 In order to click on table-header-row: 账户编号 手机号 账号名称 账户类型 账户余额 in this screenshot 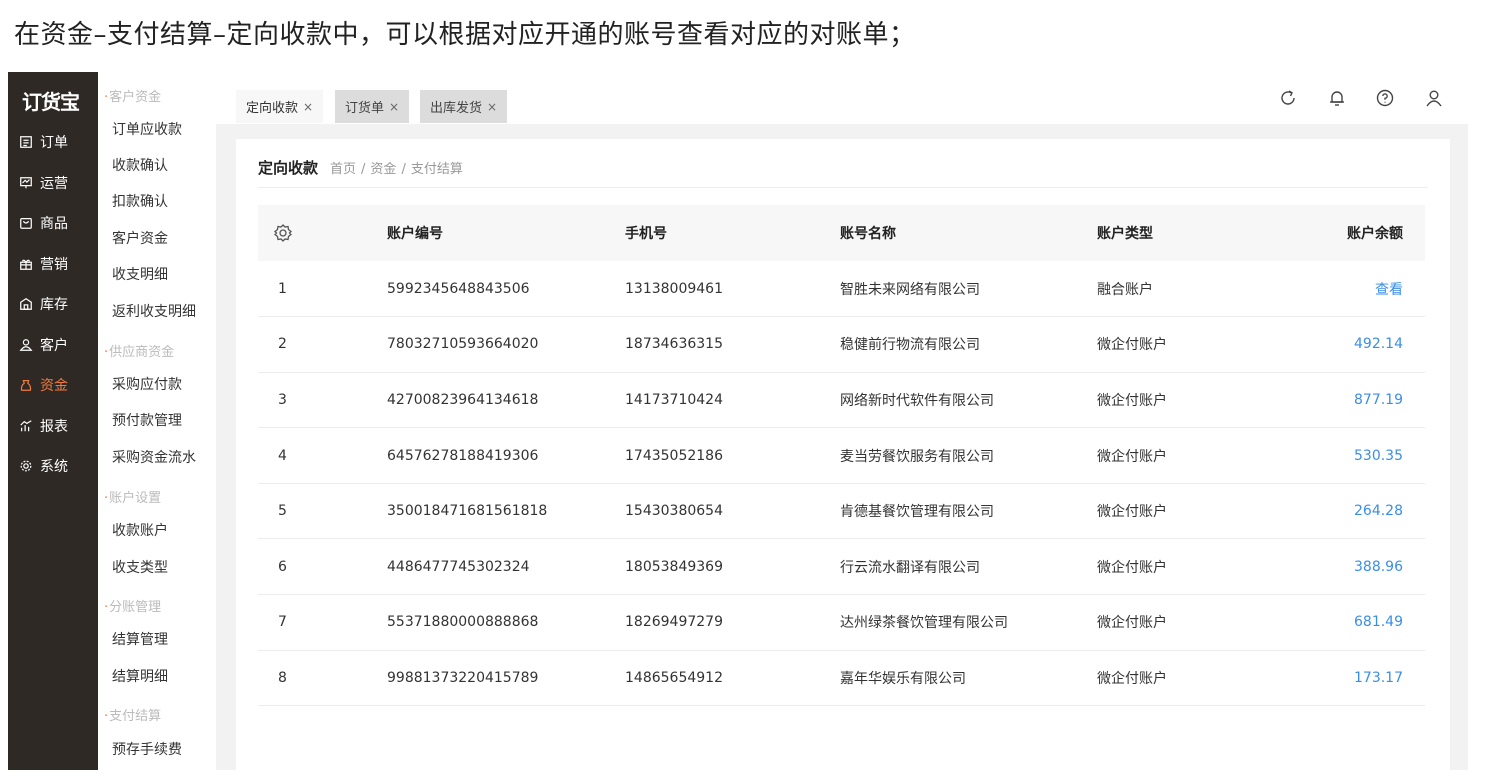, I will do `click(841, 233)`.